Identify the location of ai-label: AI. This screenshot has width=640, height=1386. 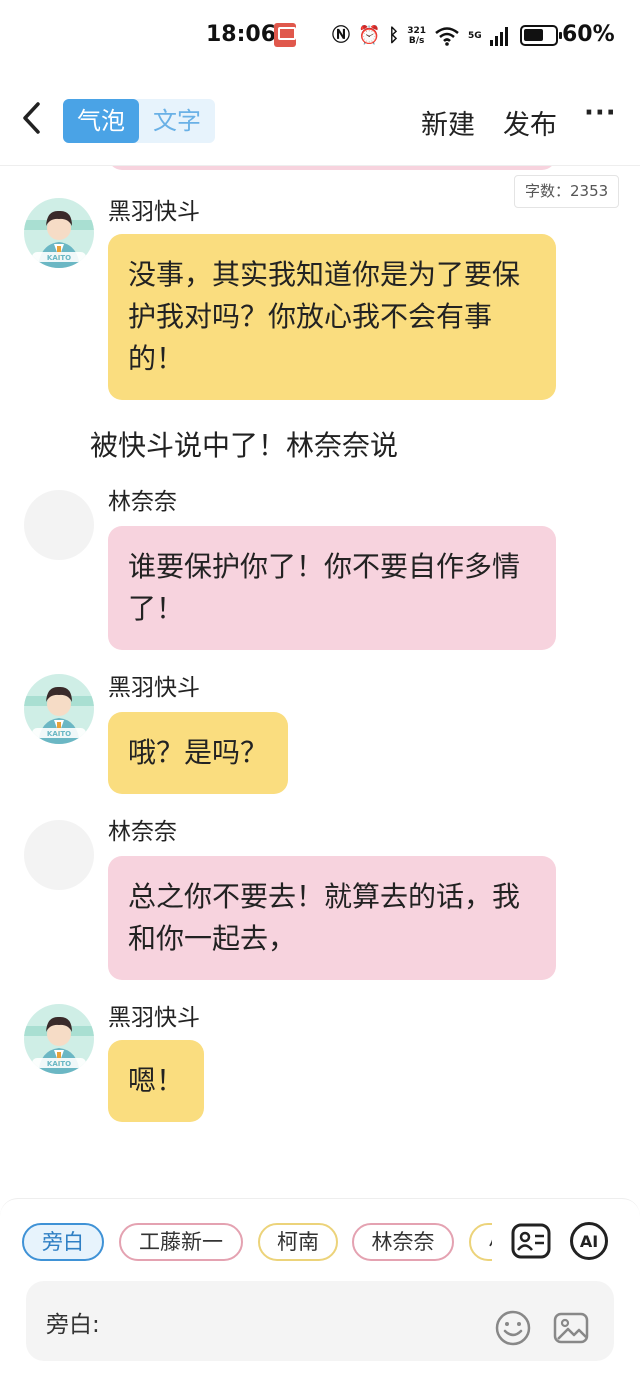
(589, 1241).